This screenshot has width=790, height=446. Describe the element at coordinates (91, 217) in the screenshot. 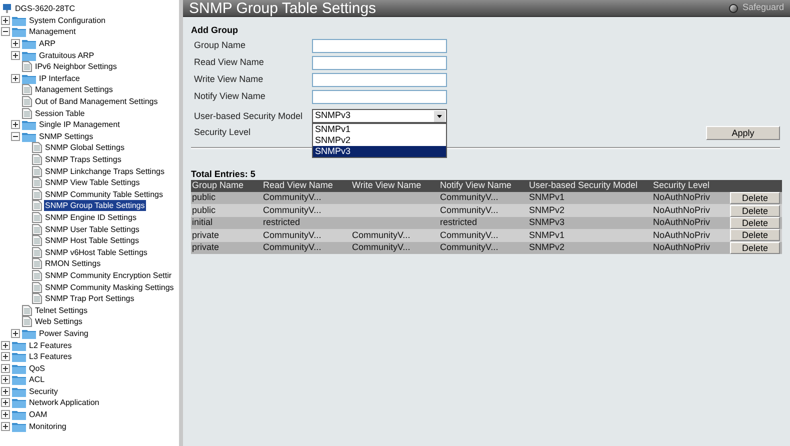

I see `tree-item: SNMP Engine ID Settings` at that location.